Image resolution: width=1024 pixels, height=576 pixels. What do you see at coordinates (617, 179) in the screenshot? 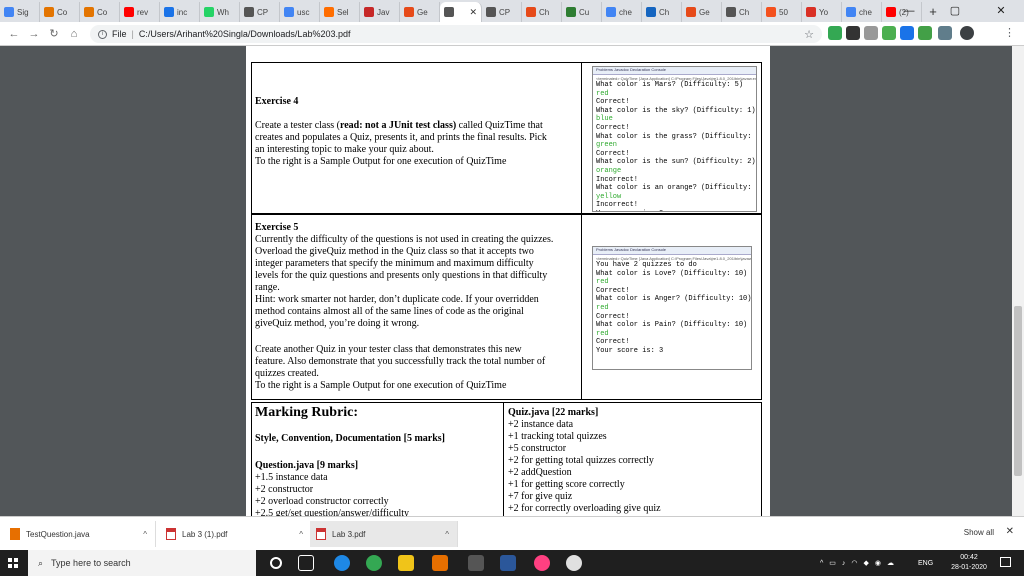
I see `console-line: Incorrect!` at bounding box center [617, 179].